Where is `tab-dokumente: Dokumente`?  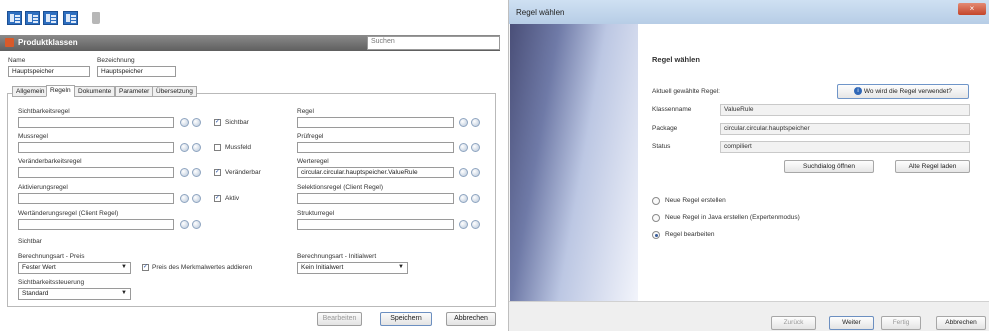
tab-dokumente: Dokumente is located at coordinates (95, 91).